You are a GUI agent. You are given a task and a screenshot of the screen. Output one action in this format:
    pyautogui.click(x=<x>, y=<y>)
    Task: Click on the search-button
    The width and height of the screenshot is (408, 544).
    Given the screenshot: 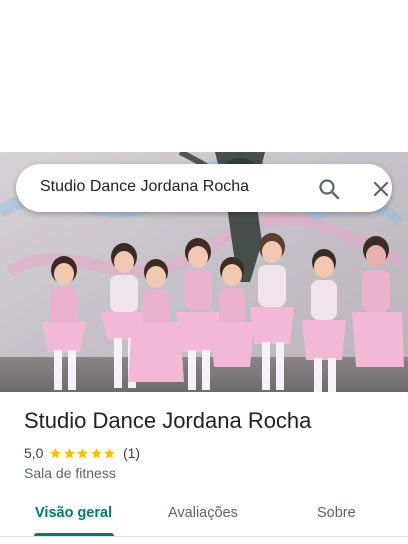 What is the action you would take?
    pyautogui.click(x=329, y=189)
    